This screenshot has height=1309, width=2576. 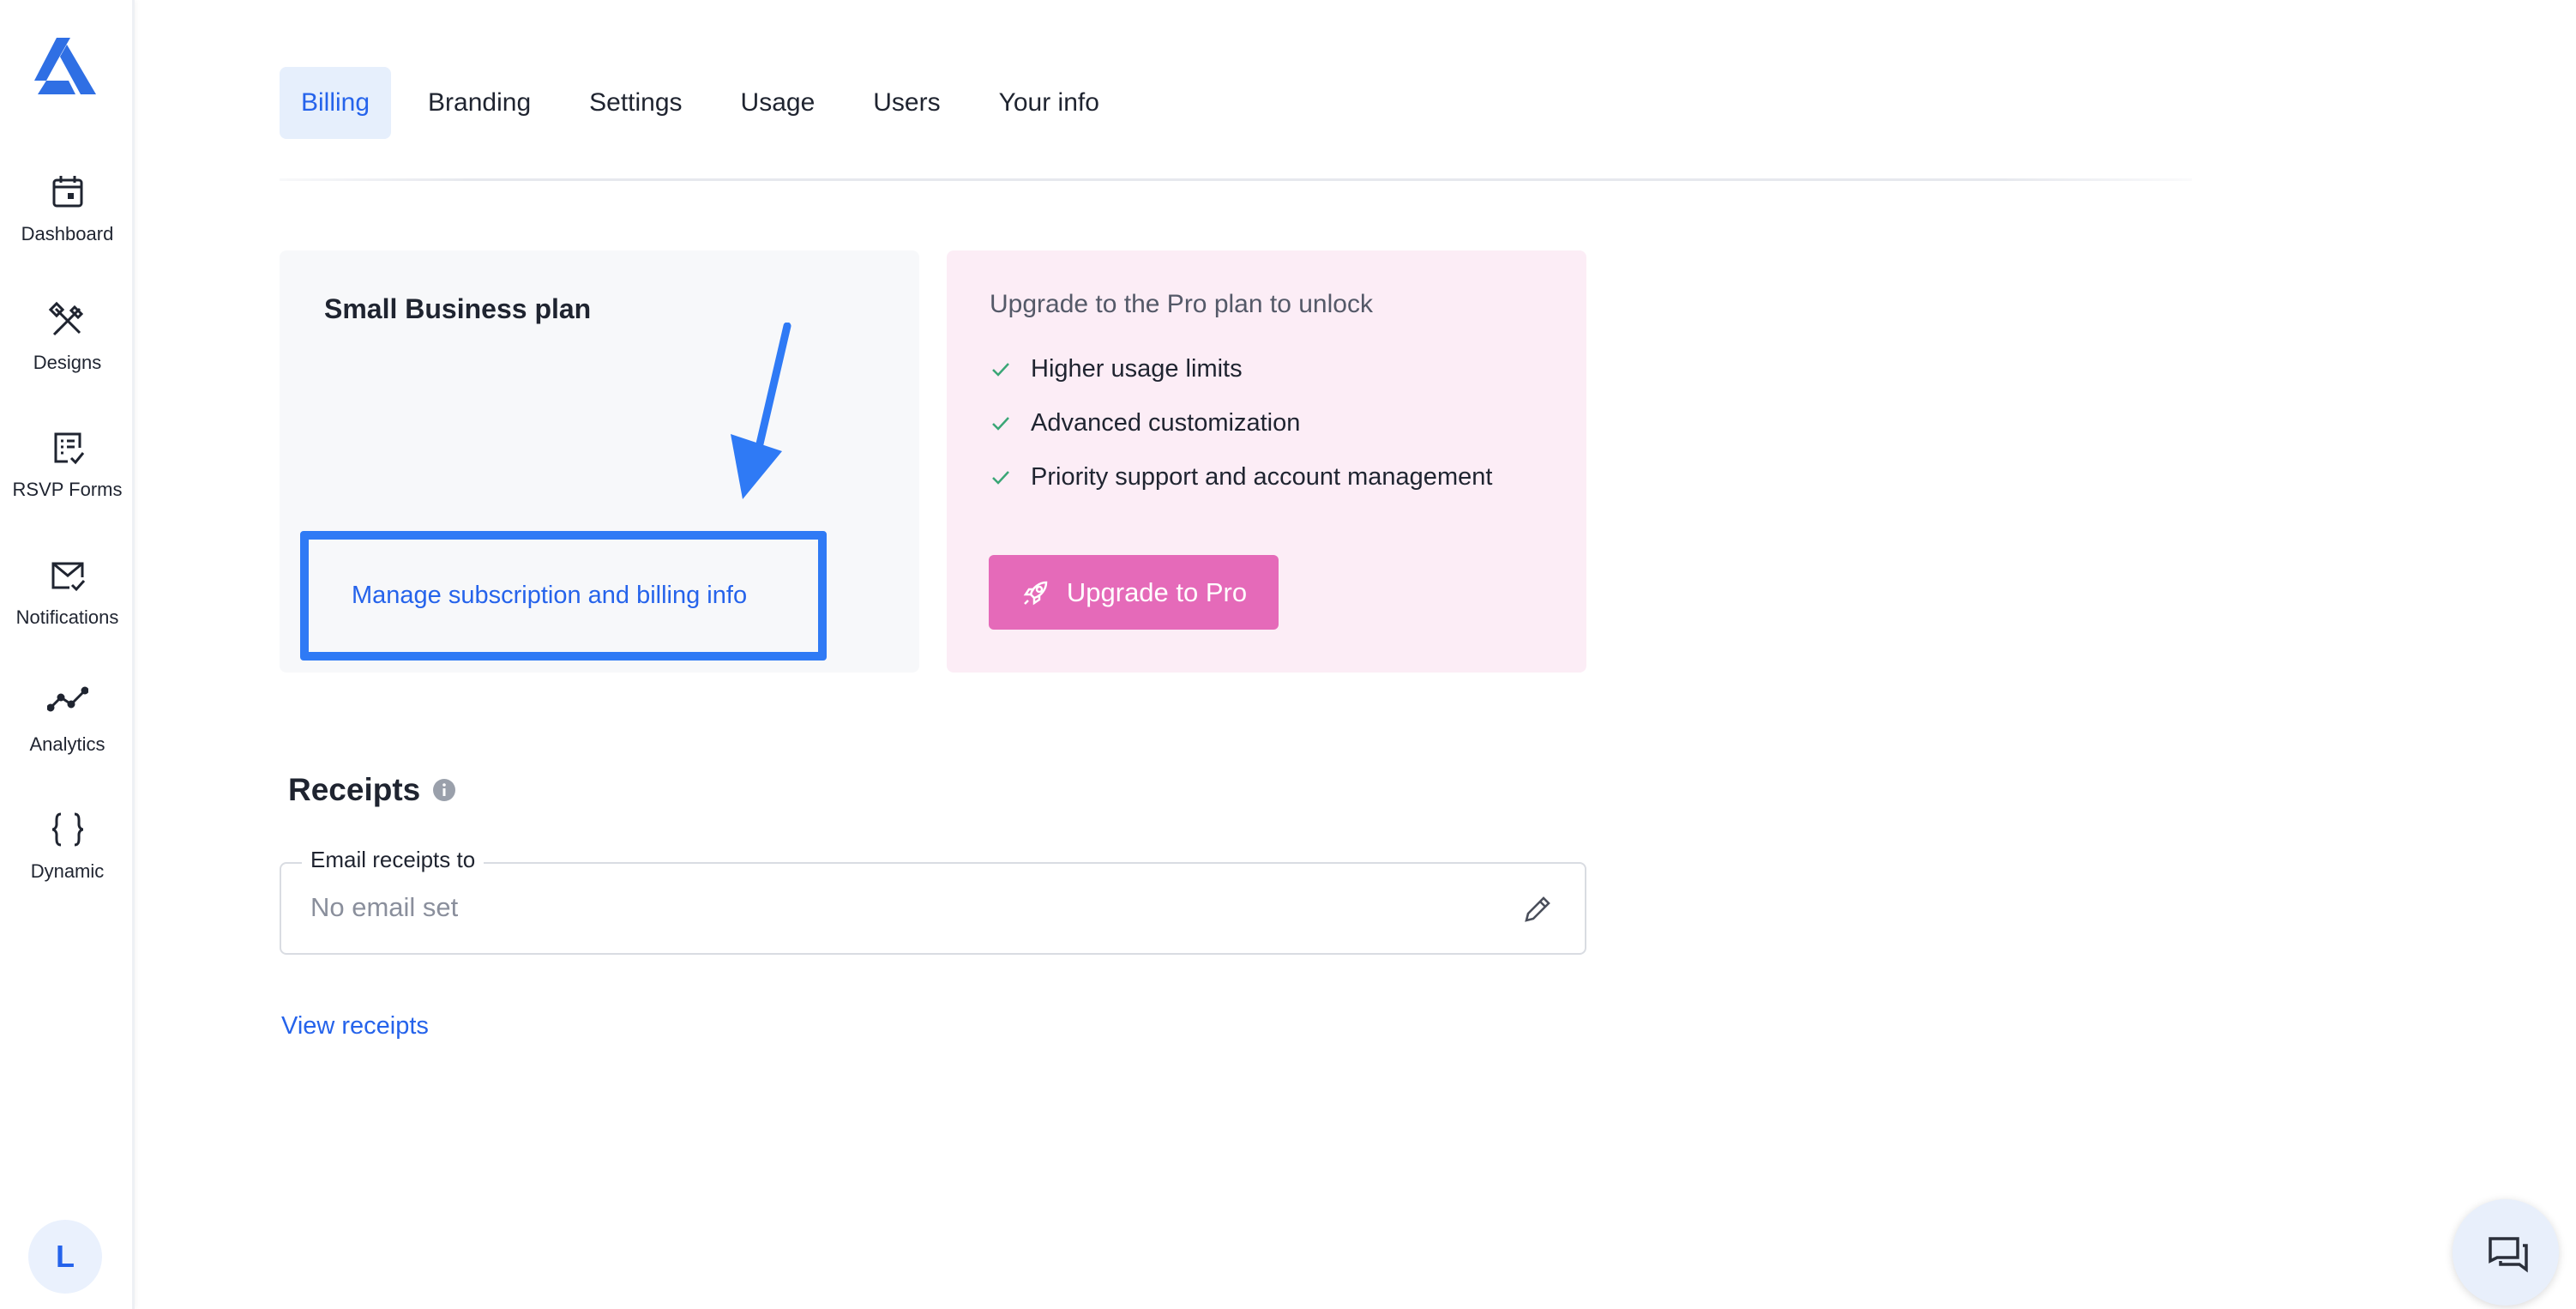 What do you see at coordinates (2508, 1255) in the screenshot?
I see `chat-bubbles-icon` at bounding box center [2508, 1255].